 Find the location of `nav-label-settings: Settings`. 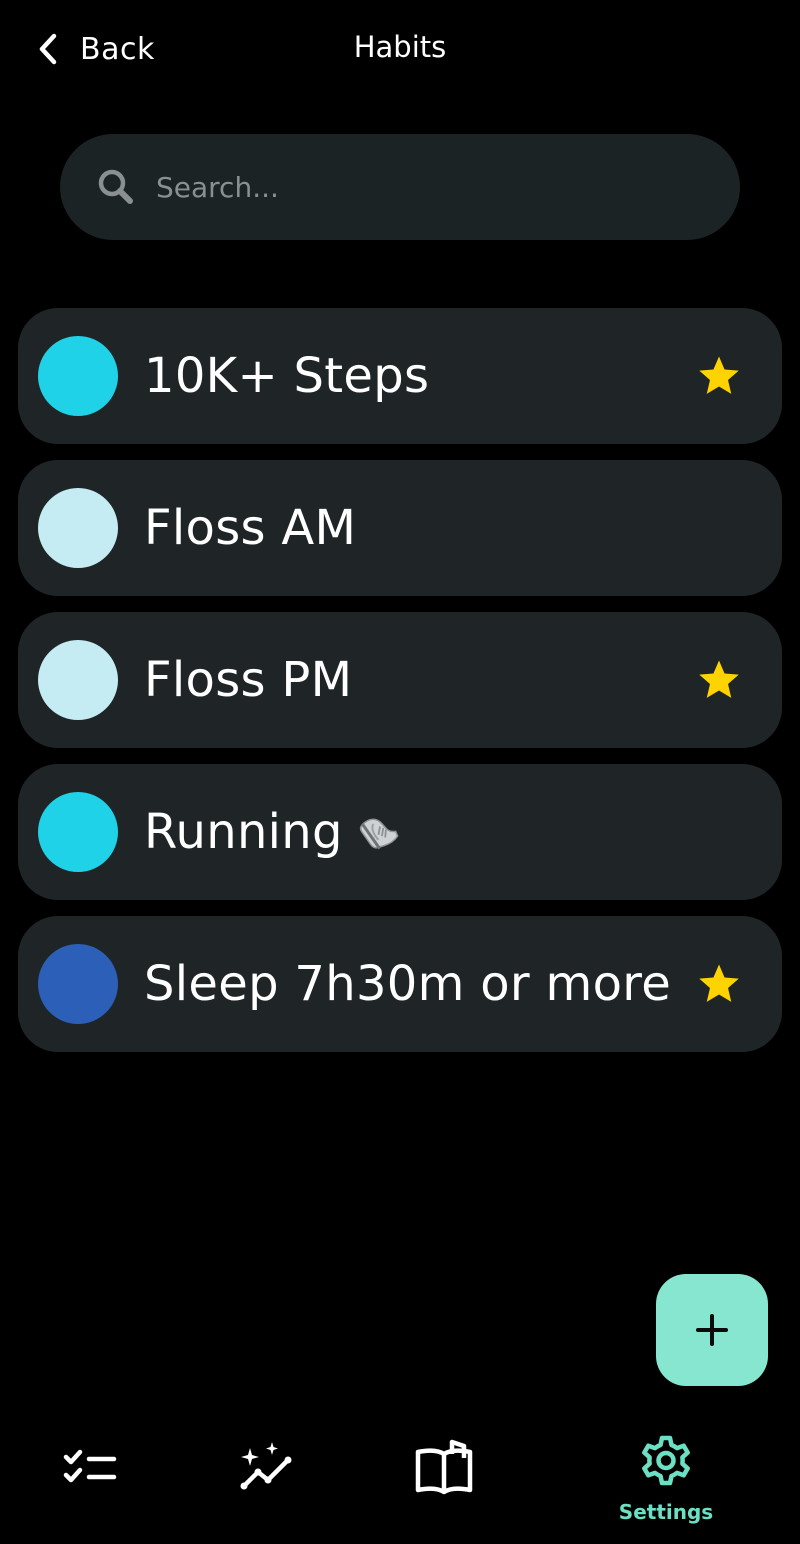

nav-label-settings: Settings is located at coordinates (666, 1512).